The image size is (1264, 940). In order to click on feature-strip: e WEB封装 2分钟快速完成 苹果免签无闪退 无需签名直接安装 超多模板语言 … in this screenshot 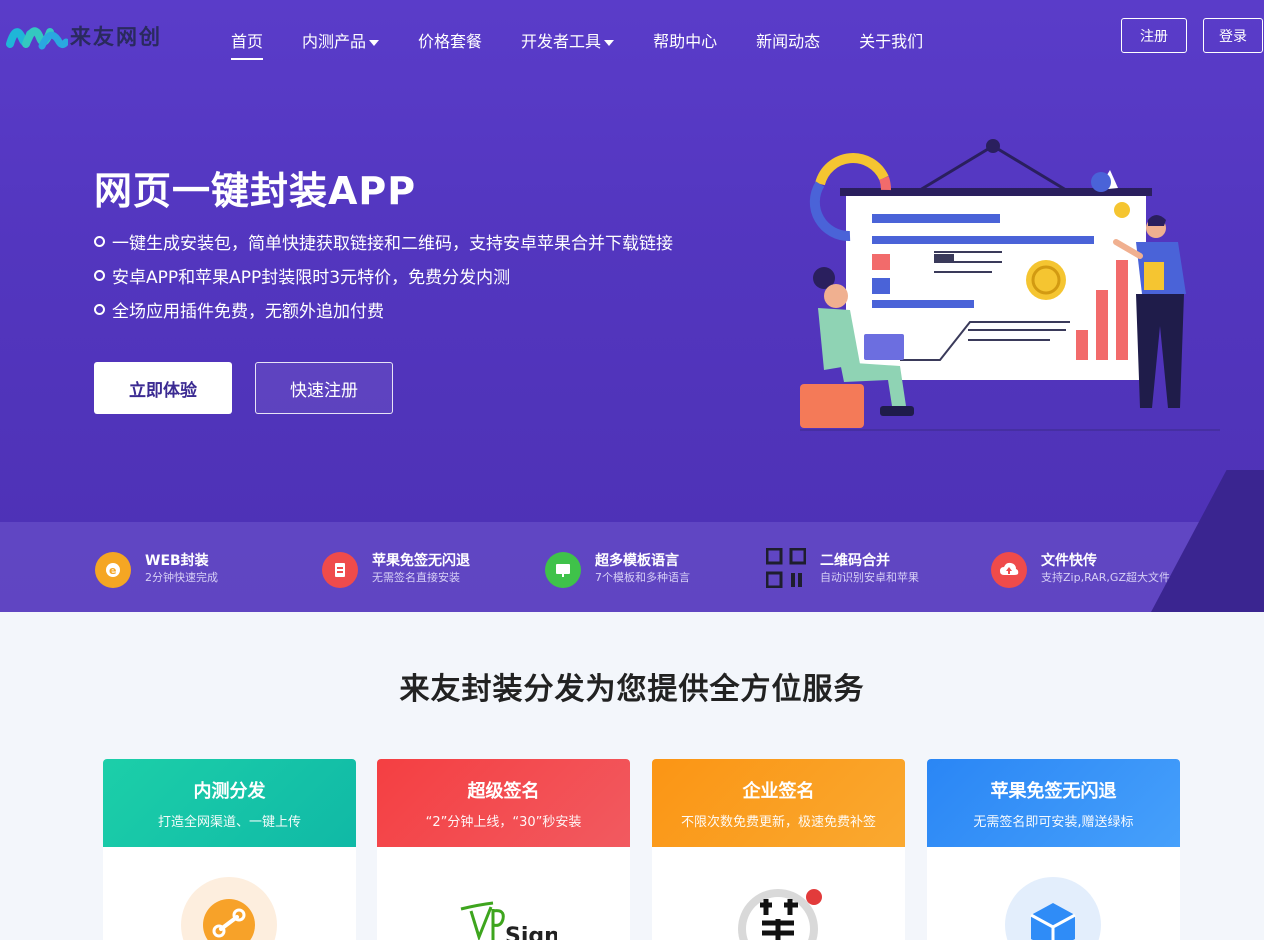, I will do `click(632, 567)`.